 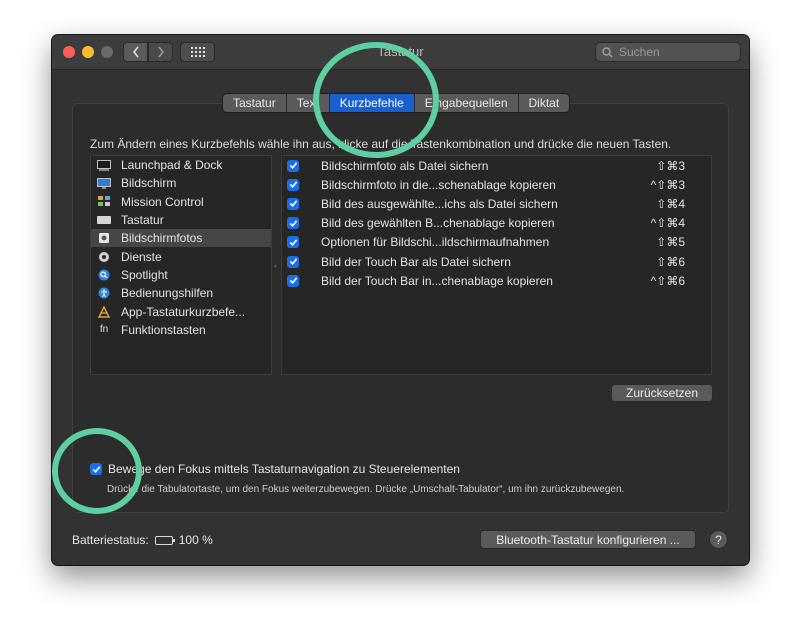 What do you see at coordinates (104, 238) in the screenshot?
I see `screenshot-icon` at bounding box center [104, 238].